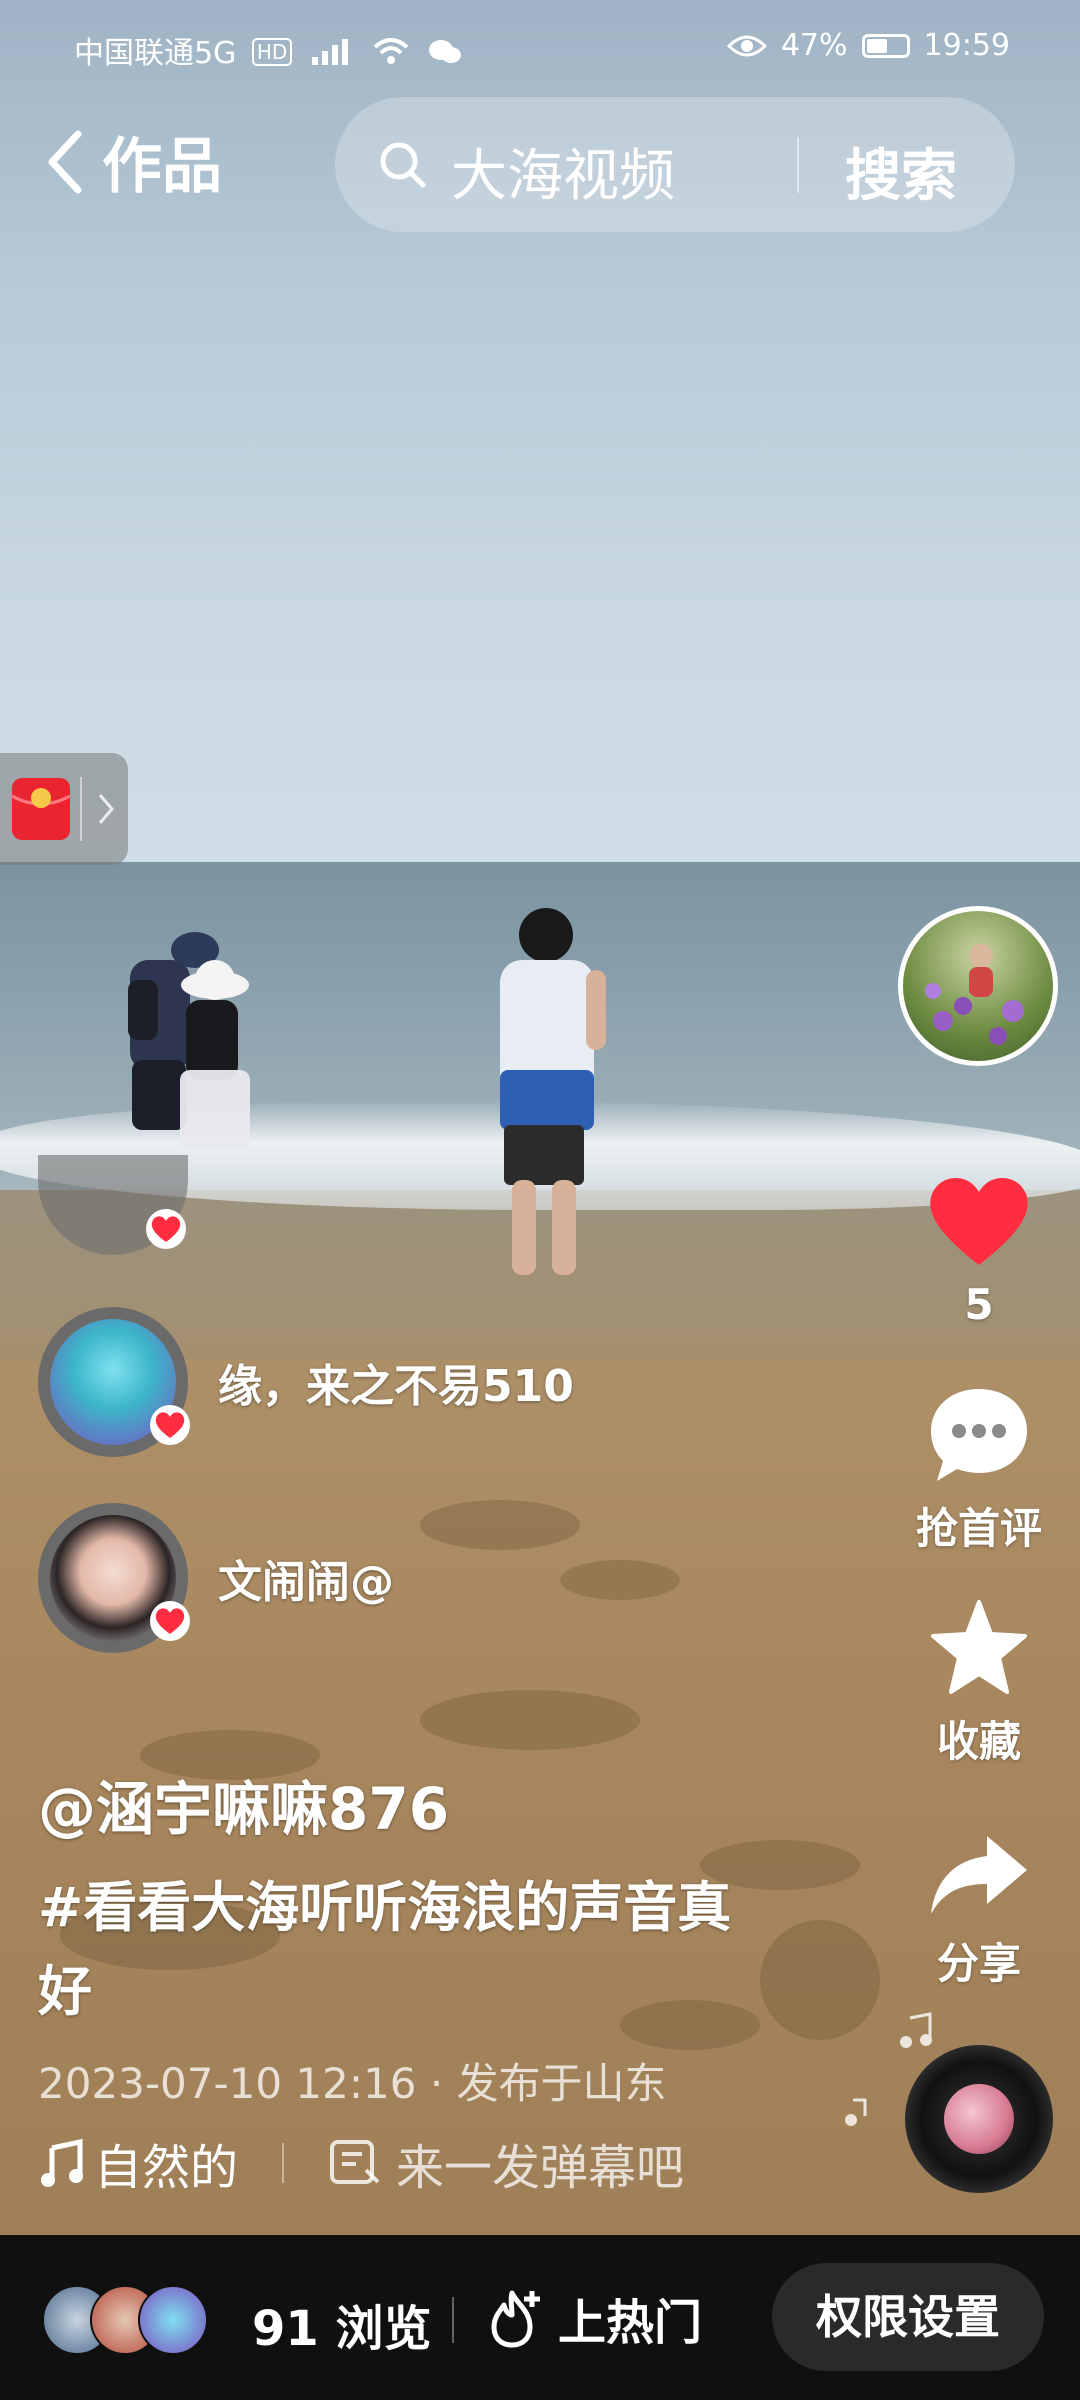  I want to click on wifi-icon, so click(391, 51).